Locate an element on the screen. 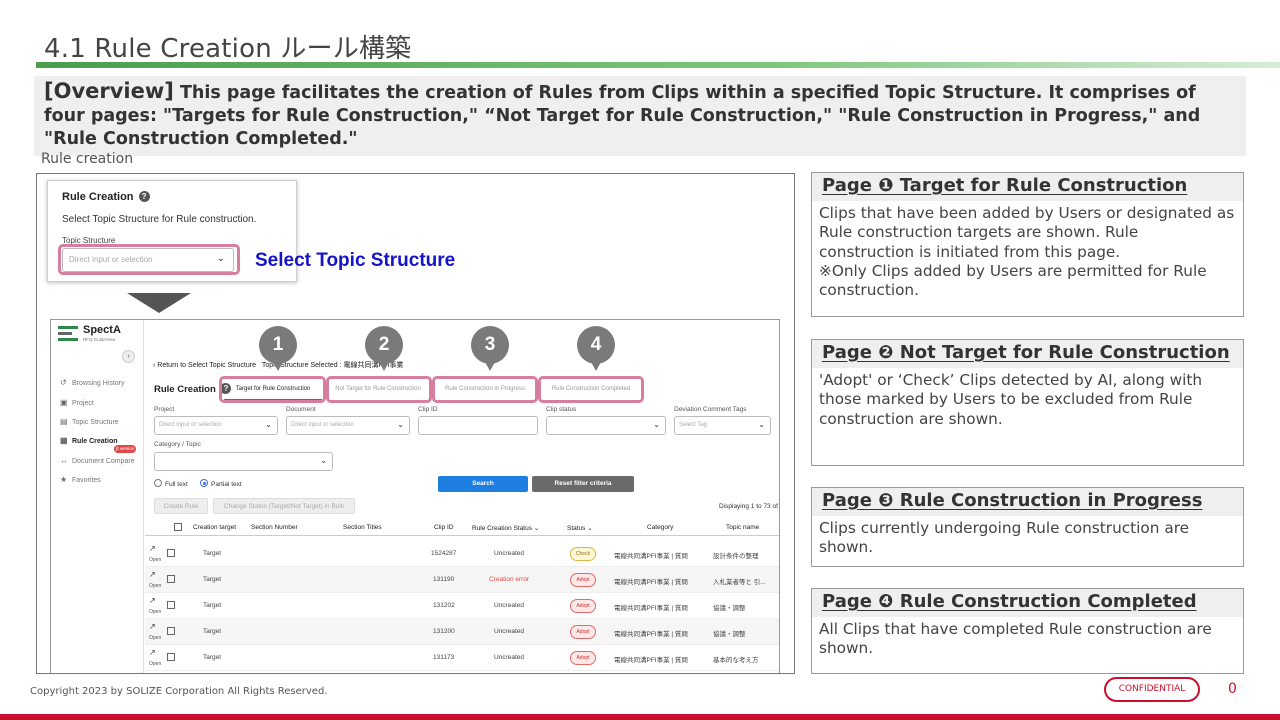 The height and width of the screenshot is (720, 1280). folder-icon: ▣ is located at coordinates (64, 402).